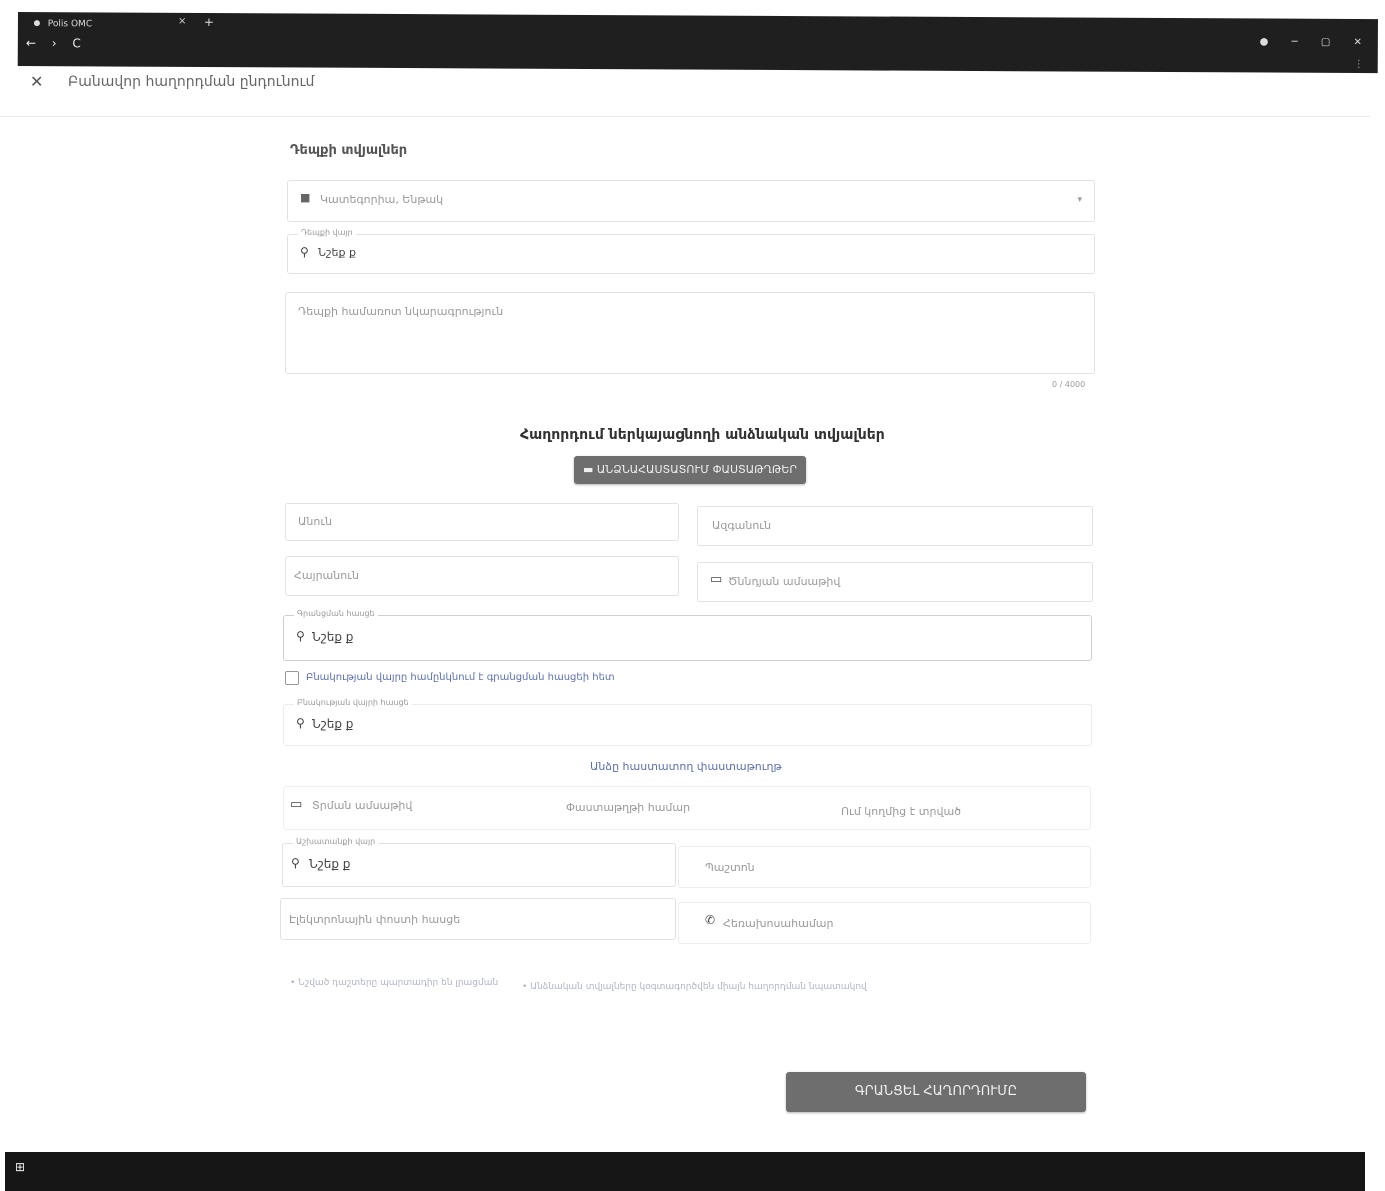  I want to click on category-placeholder: Կատեգորիա, Ենթակ, so click(382, 199).